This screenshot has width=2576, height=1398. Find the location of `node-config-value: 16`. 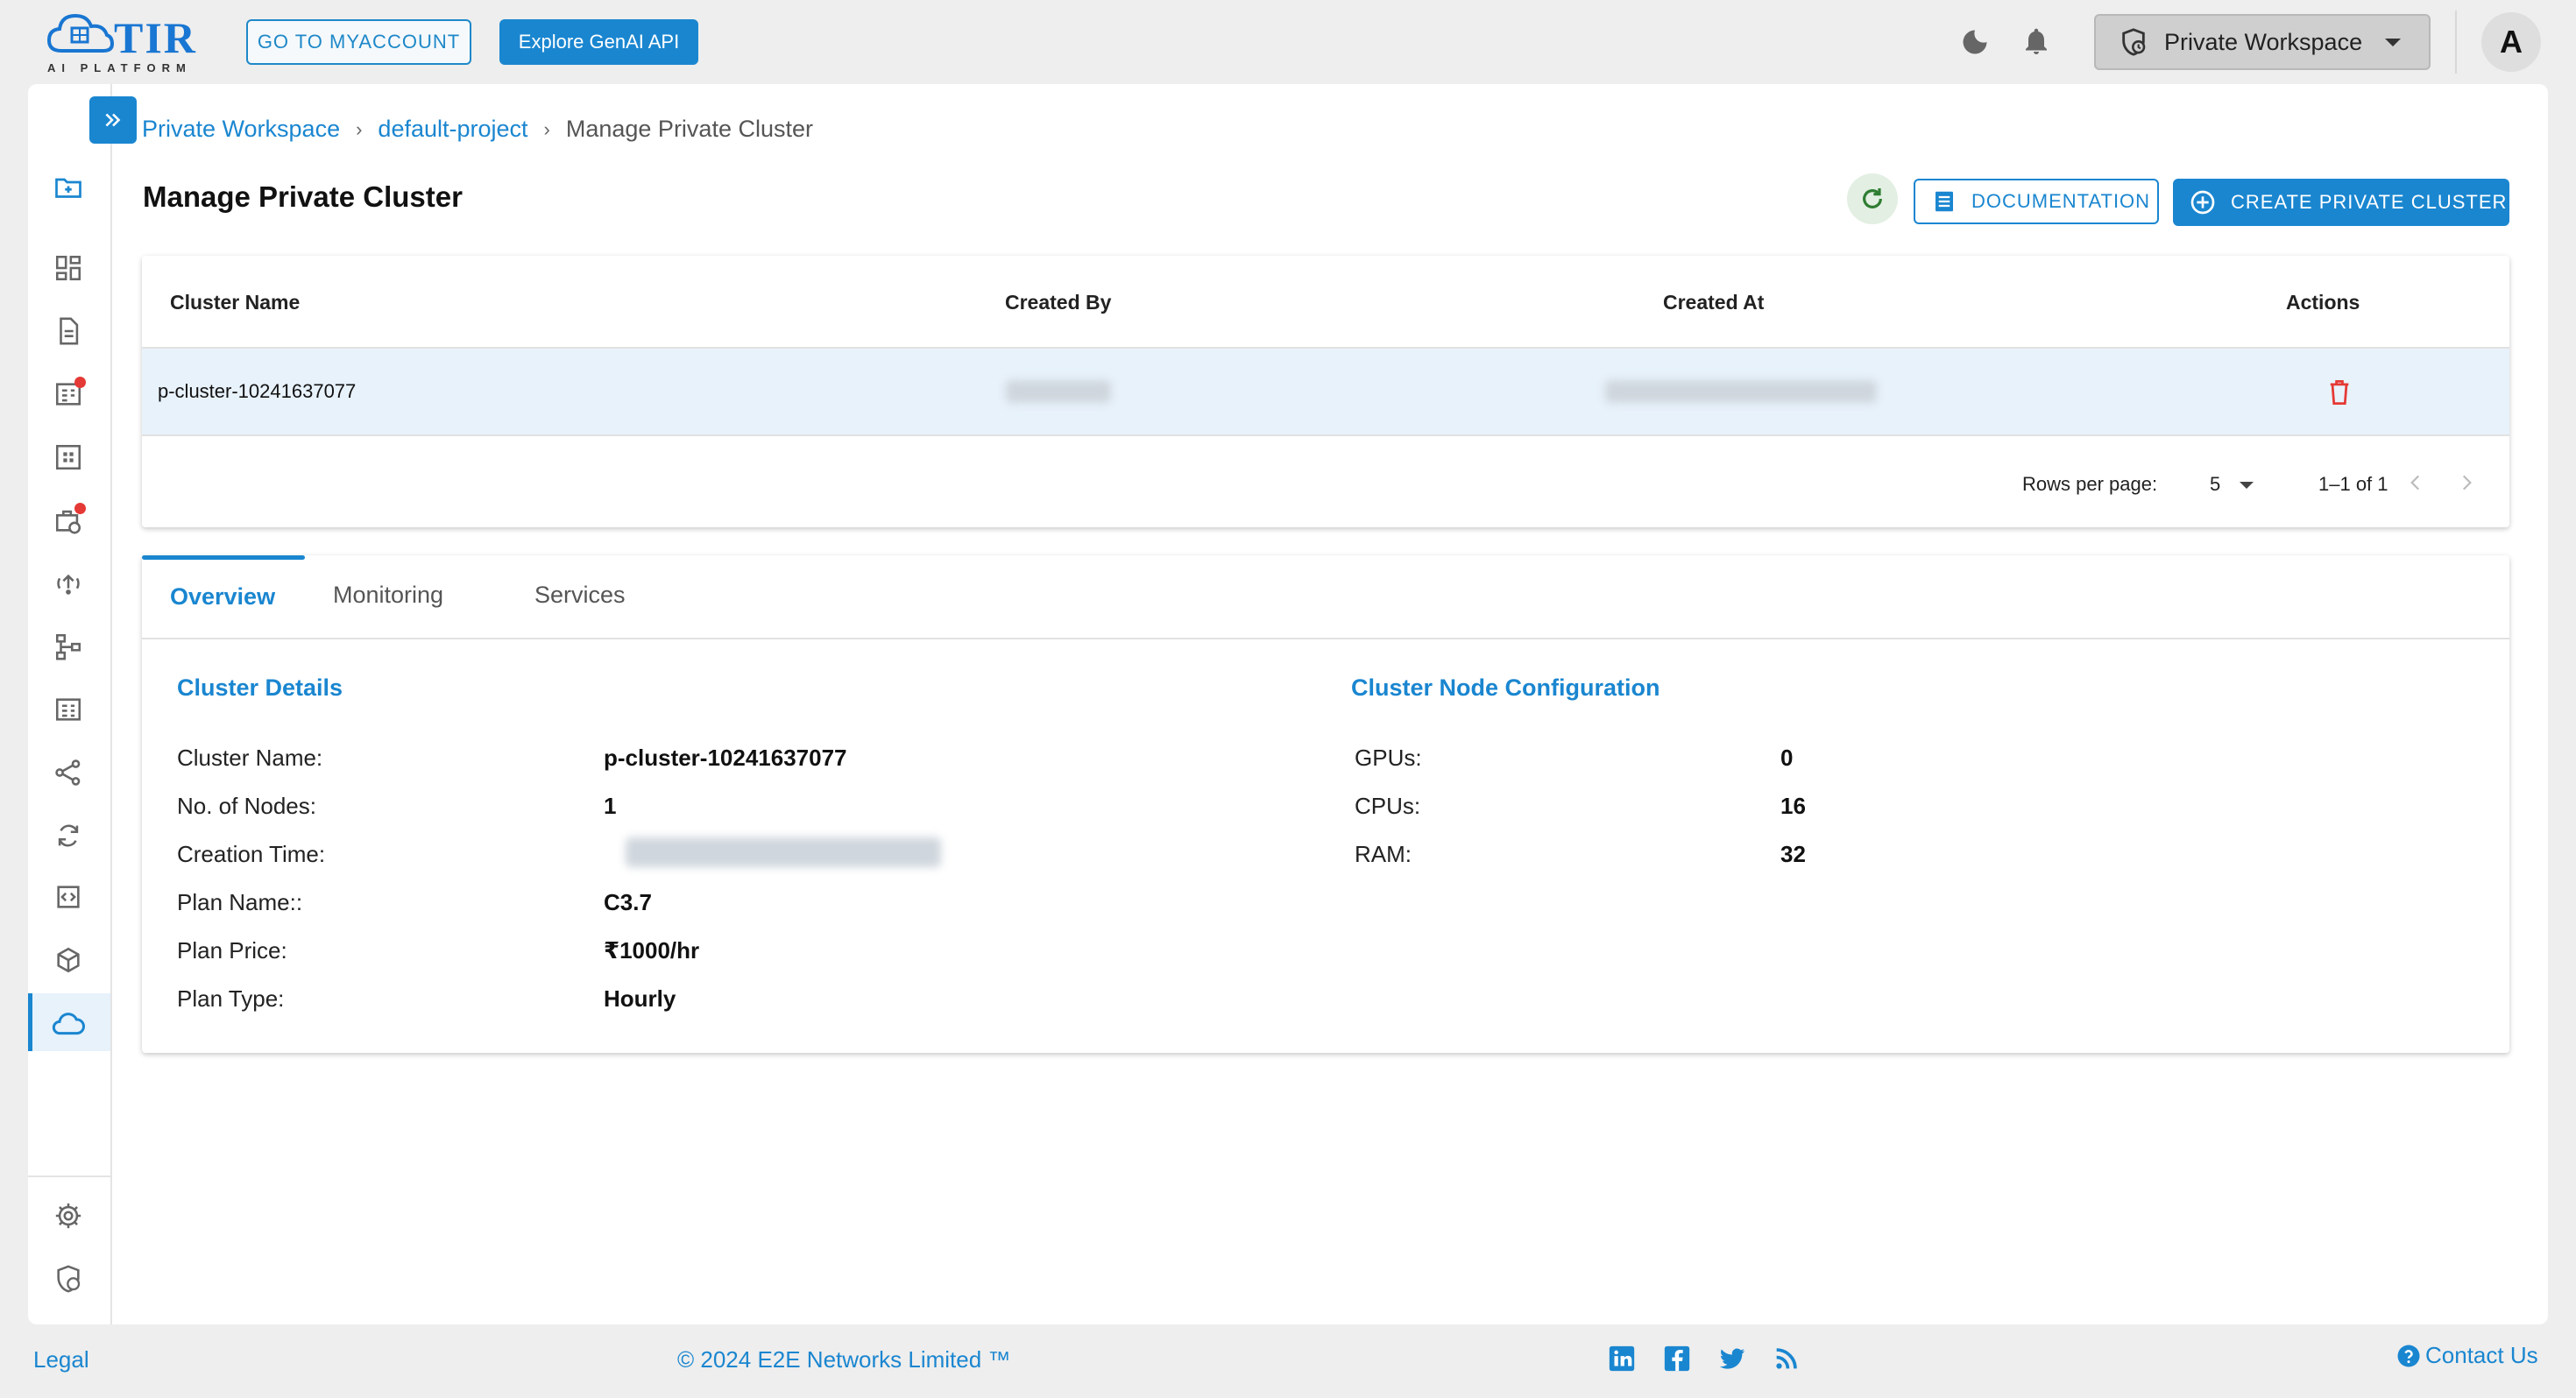

node-config-value: 16 is located at coordinates (1793, 806).